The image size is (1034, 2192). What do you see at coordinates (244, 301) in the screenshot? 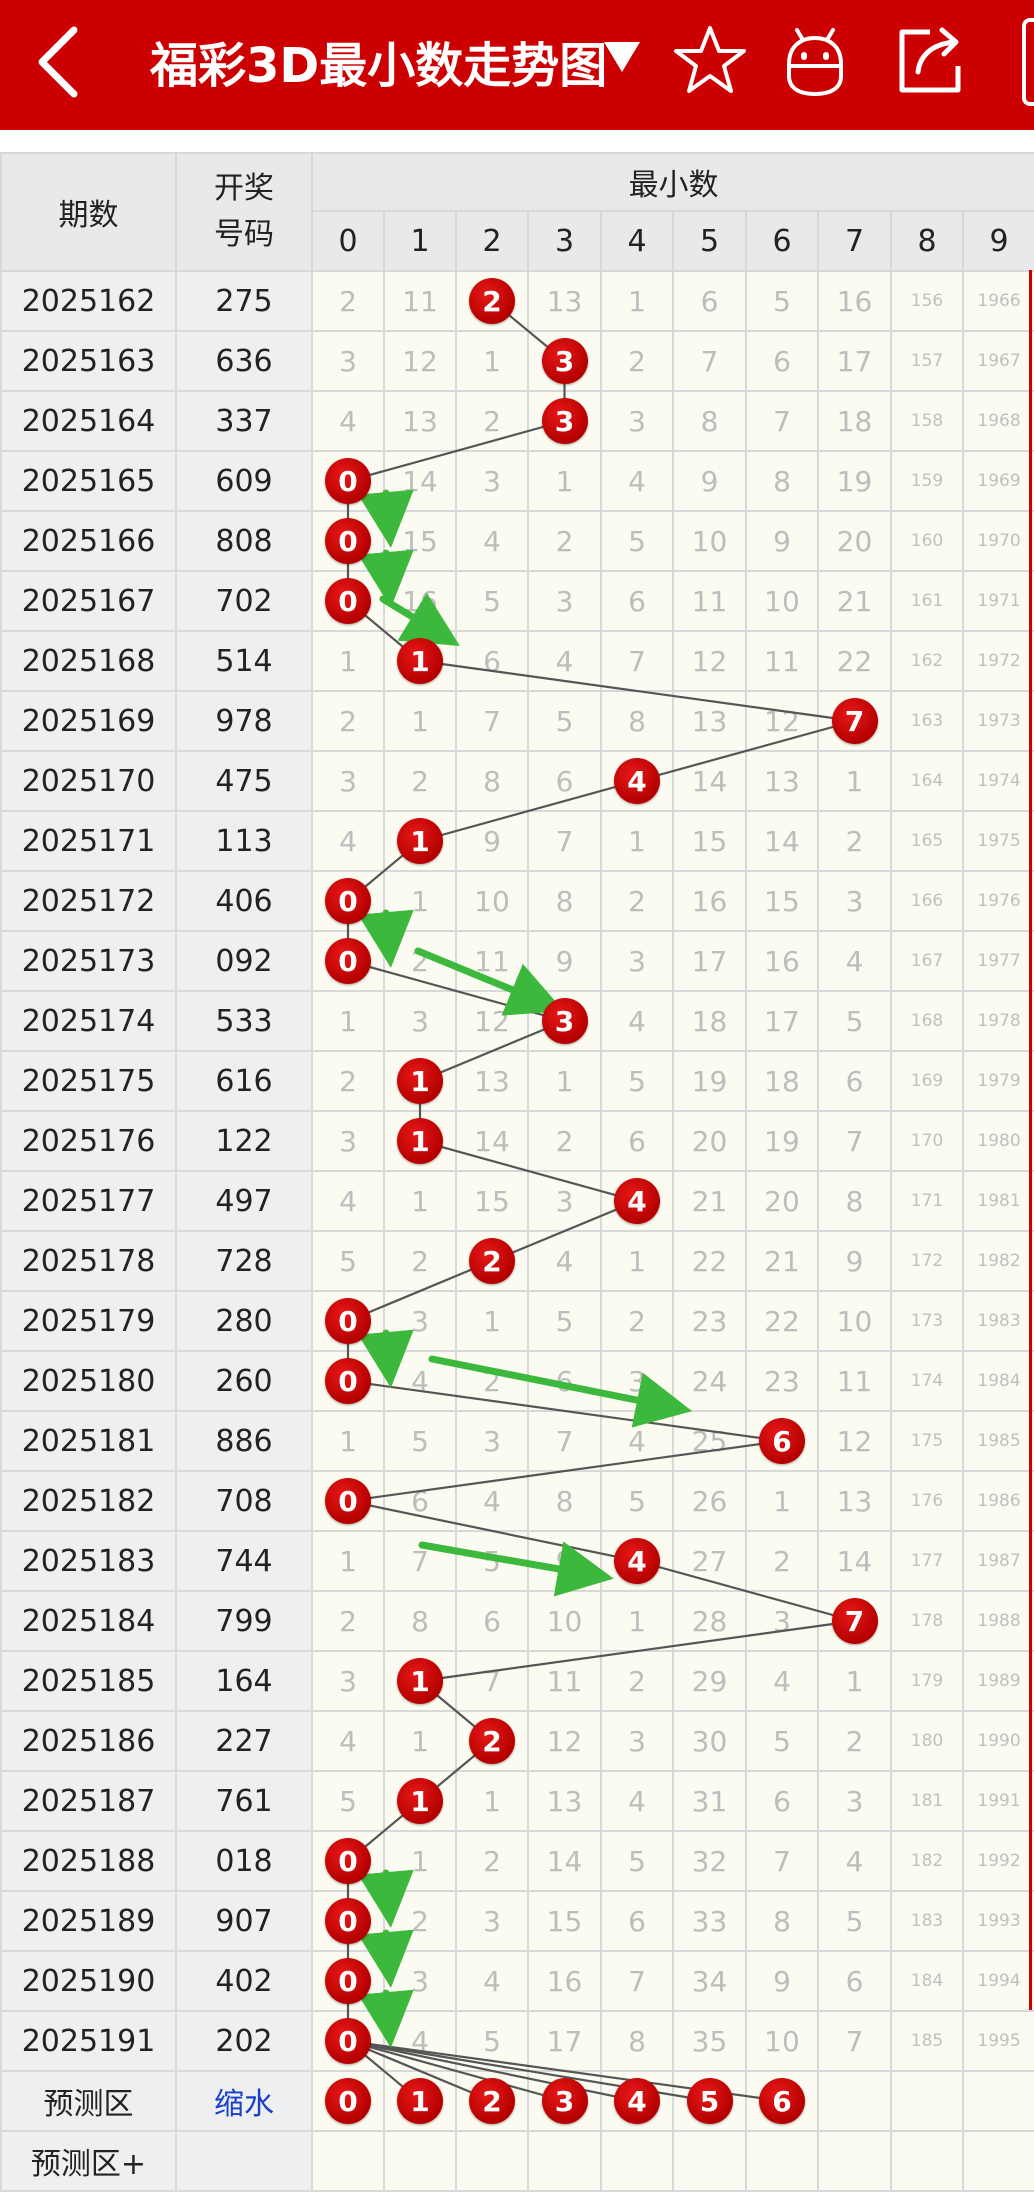
I see `draw-number-cell: 275` at bounding box center [244, 301].